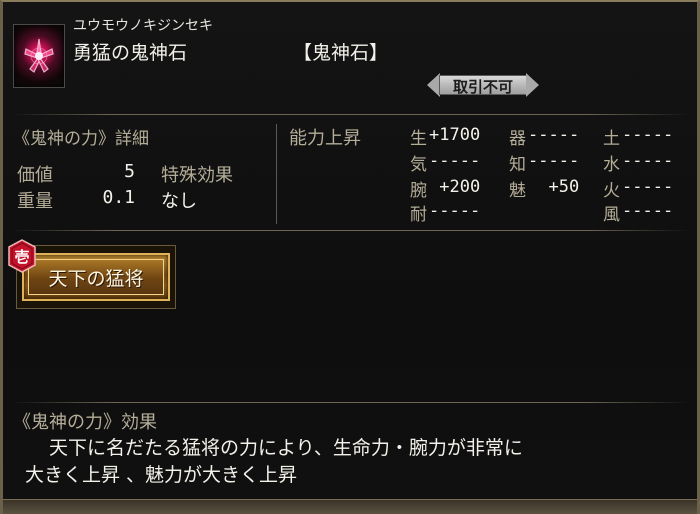  What do you see at coordinates (350, 402) in the screenshot?
I see `effect-divider` at bounding box center [350, 402].